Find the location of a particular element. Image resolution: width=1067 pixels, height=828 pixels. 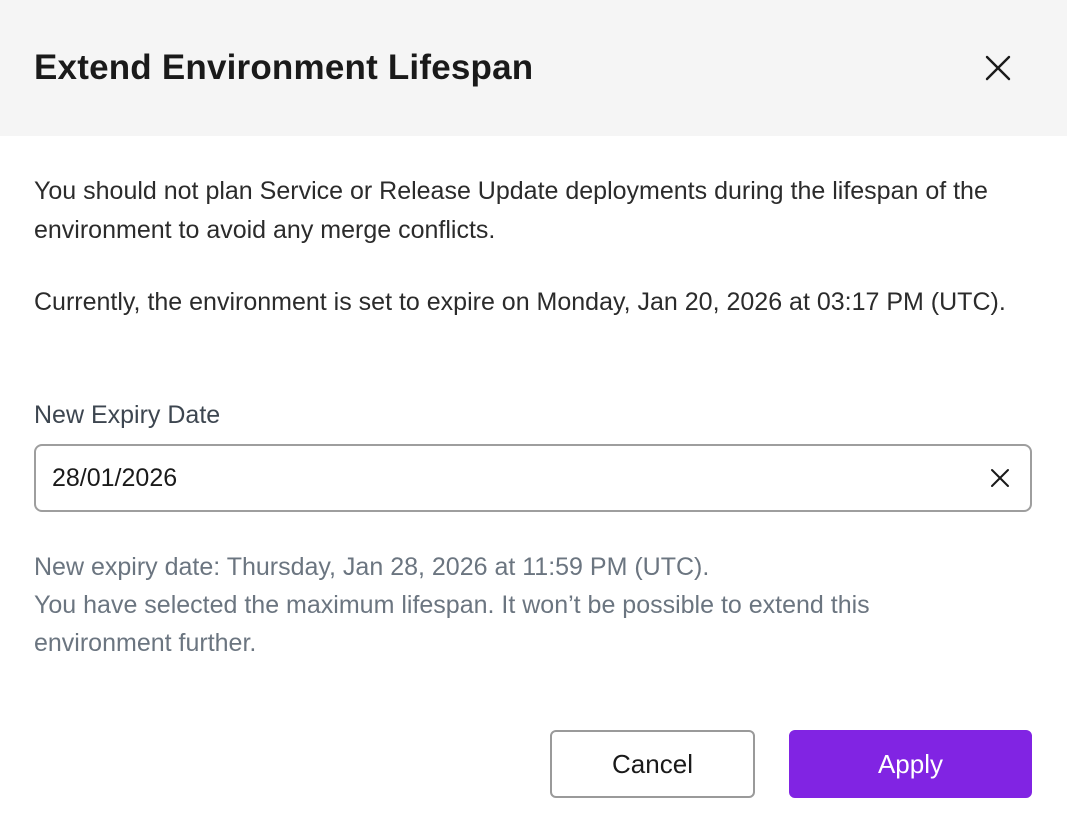

clear-date-button is located at coordinates (1000, 478).